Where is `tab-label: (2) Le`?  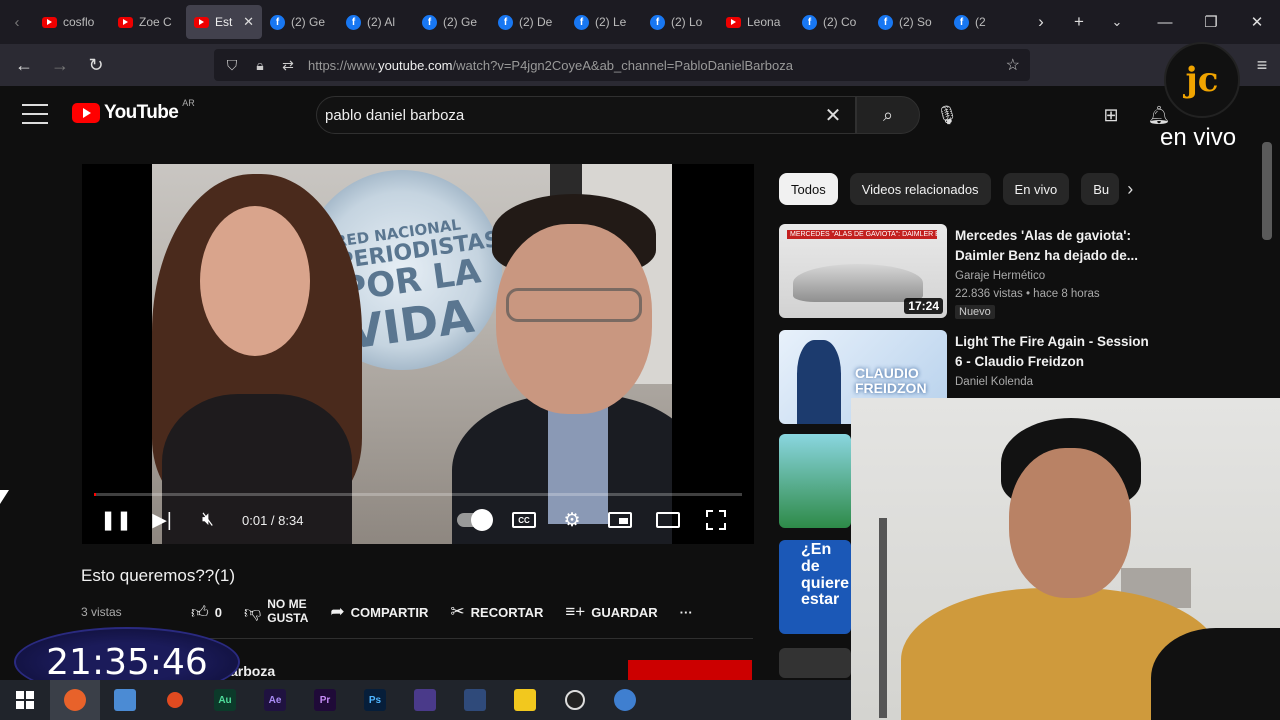 tab-label: (2) Le is located at coordinates (611, 22).